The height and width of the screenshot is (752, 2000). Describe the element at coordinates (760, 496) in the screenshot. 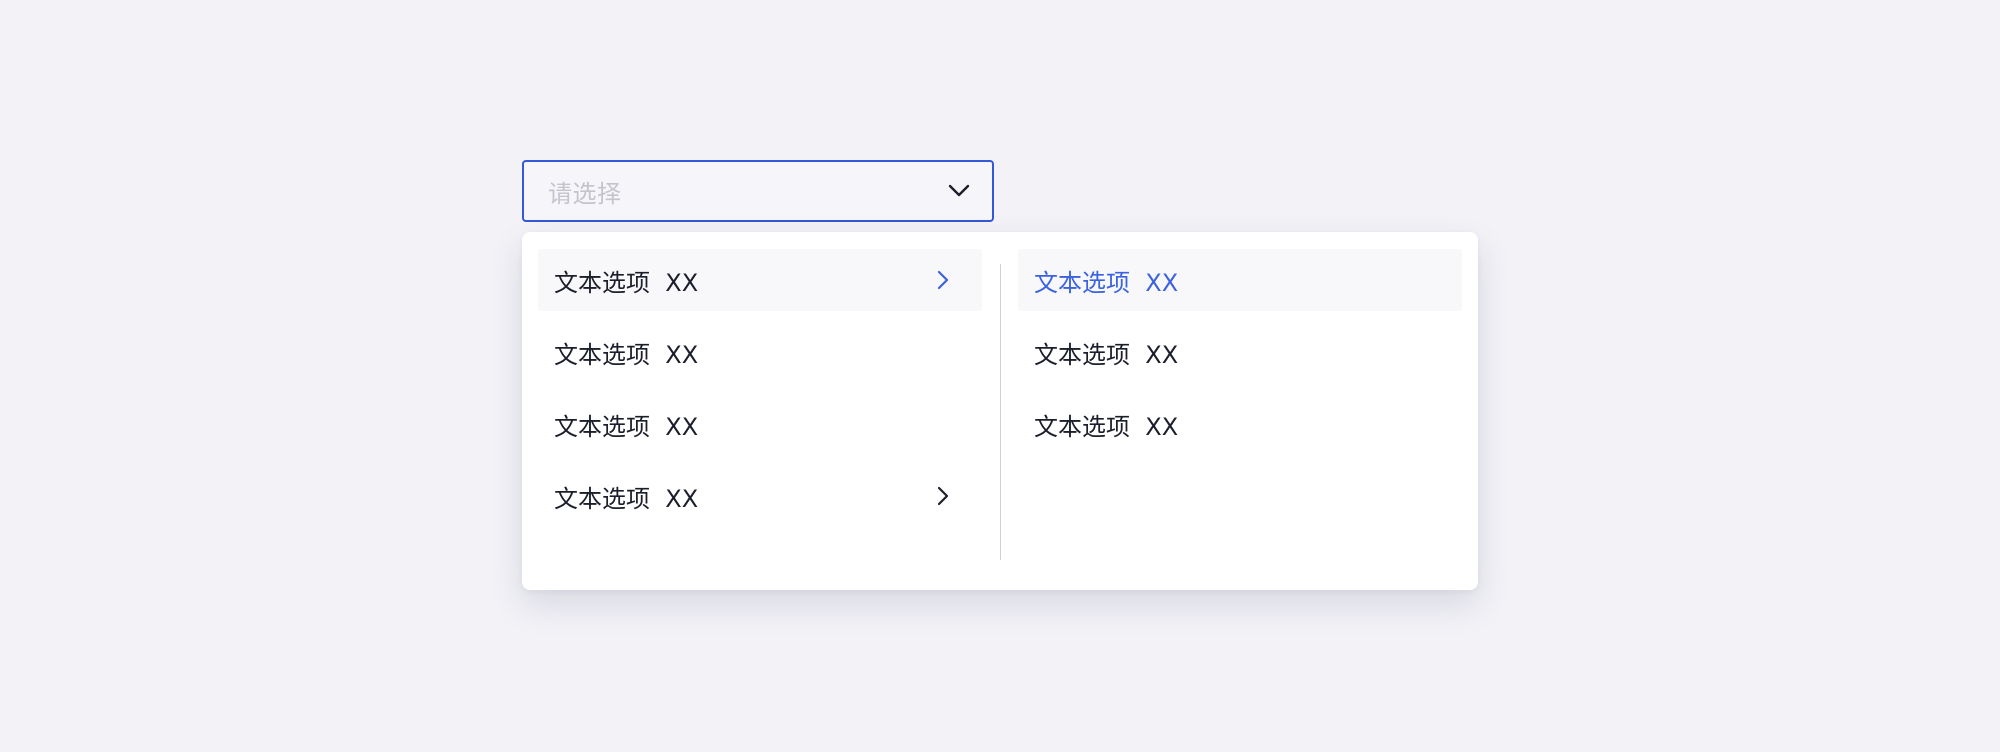

I see `cascader-option-l1-4: 文本选项 XX` at that location.